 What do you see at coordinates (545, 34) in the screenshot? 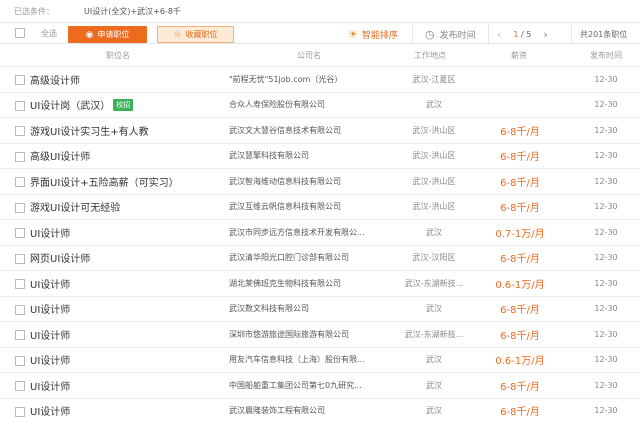
I see `next-page-icon: ›` at bounding box center [545, 34].